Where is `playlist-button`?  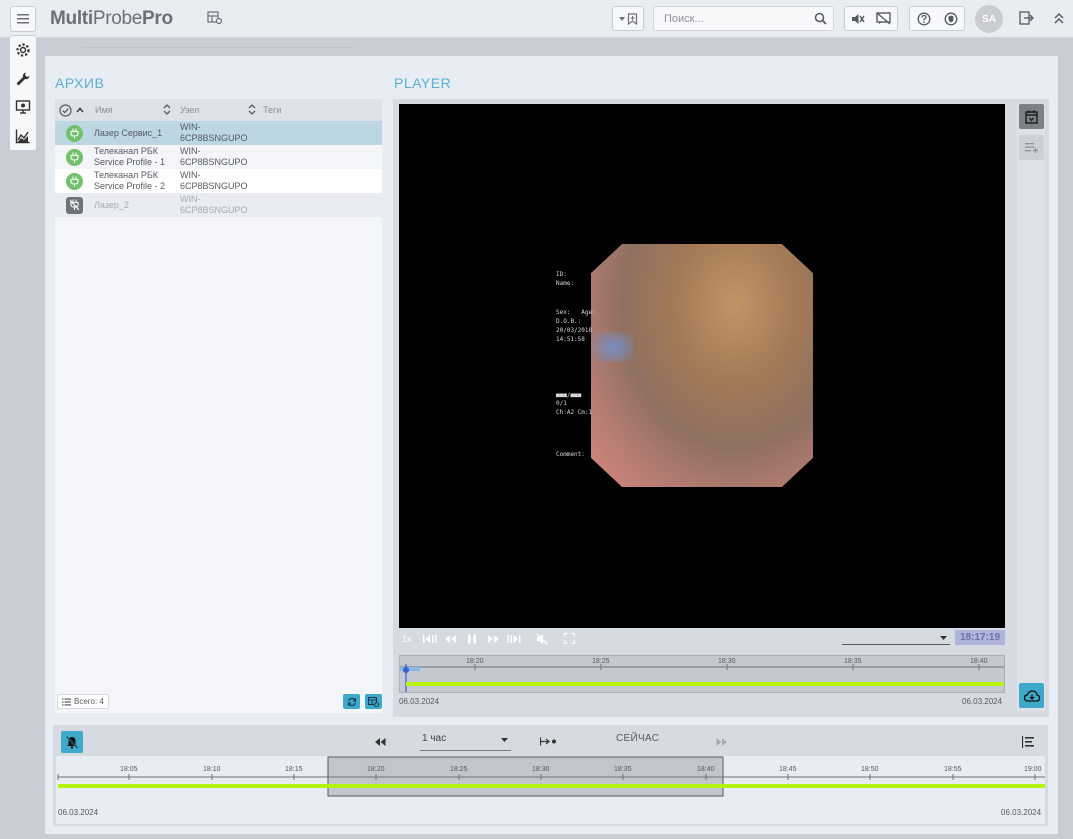
playlist-button is located at coordinates (1031, 147).